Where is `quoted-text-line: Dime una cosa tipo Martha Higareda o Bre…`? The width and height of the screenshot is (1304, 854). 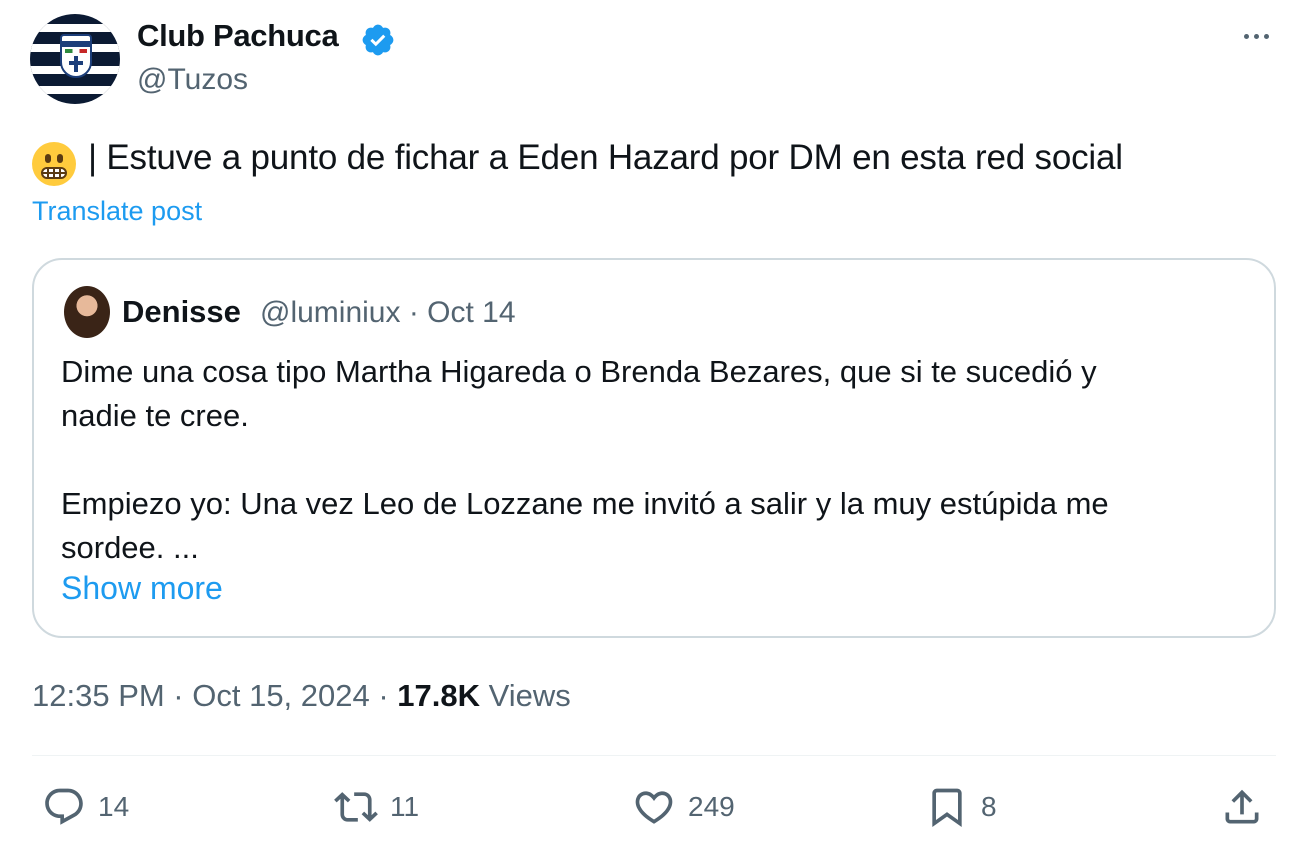
quoted-text-line: Dime una cosa tipo Martha Higareda o Bre… is located at coordinates (579, 371).